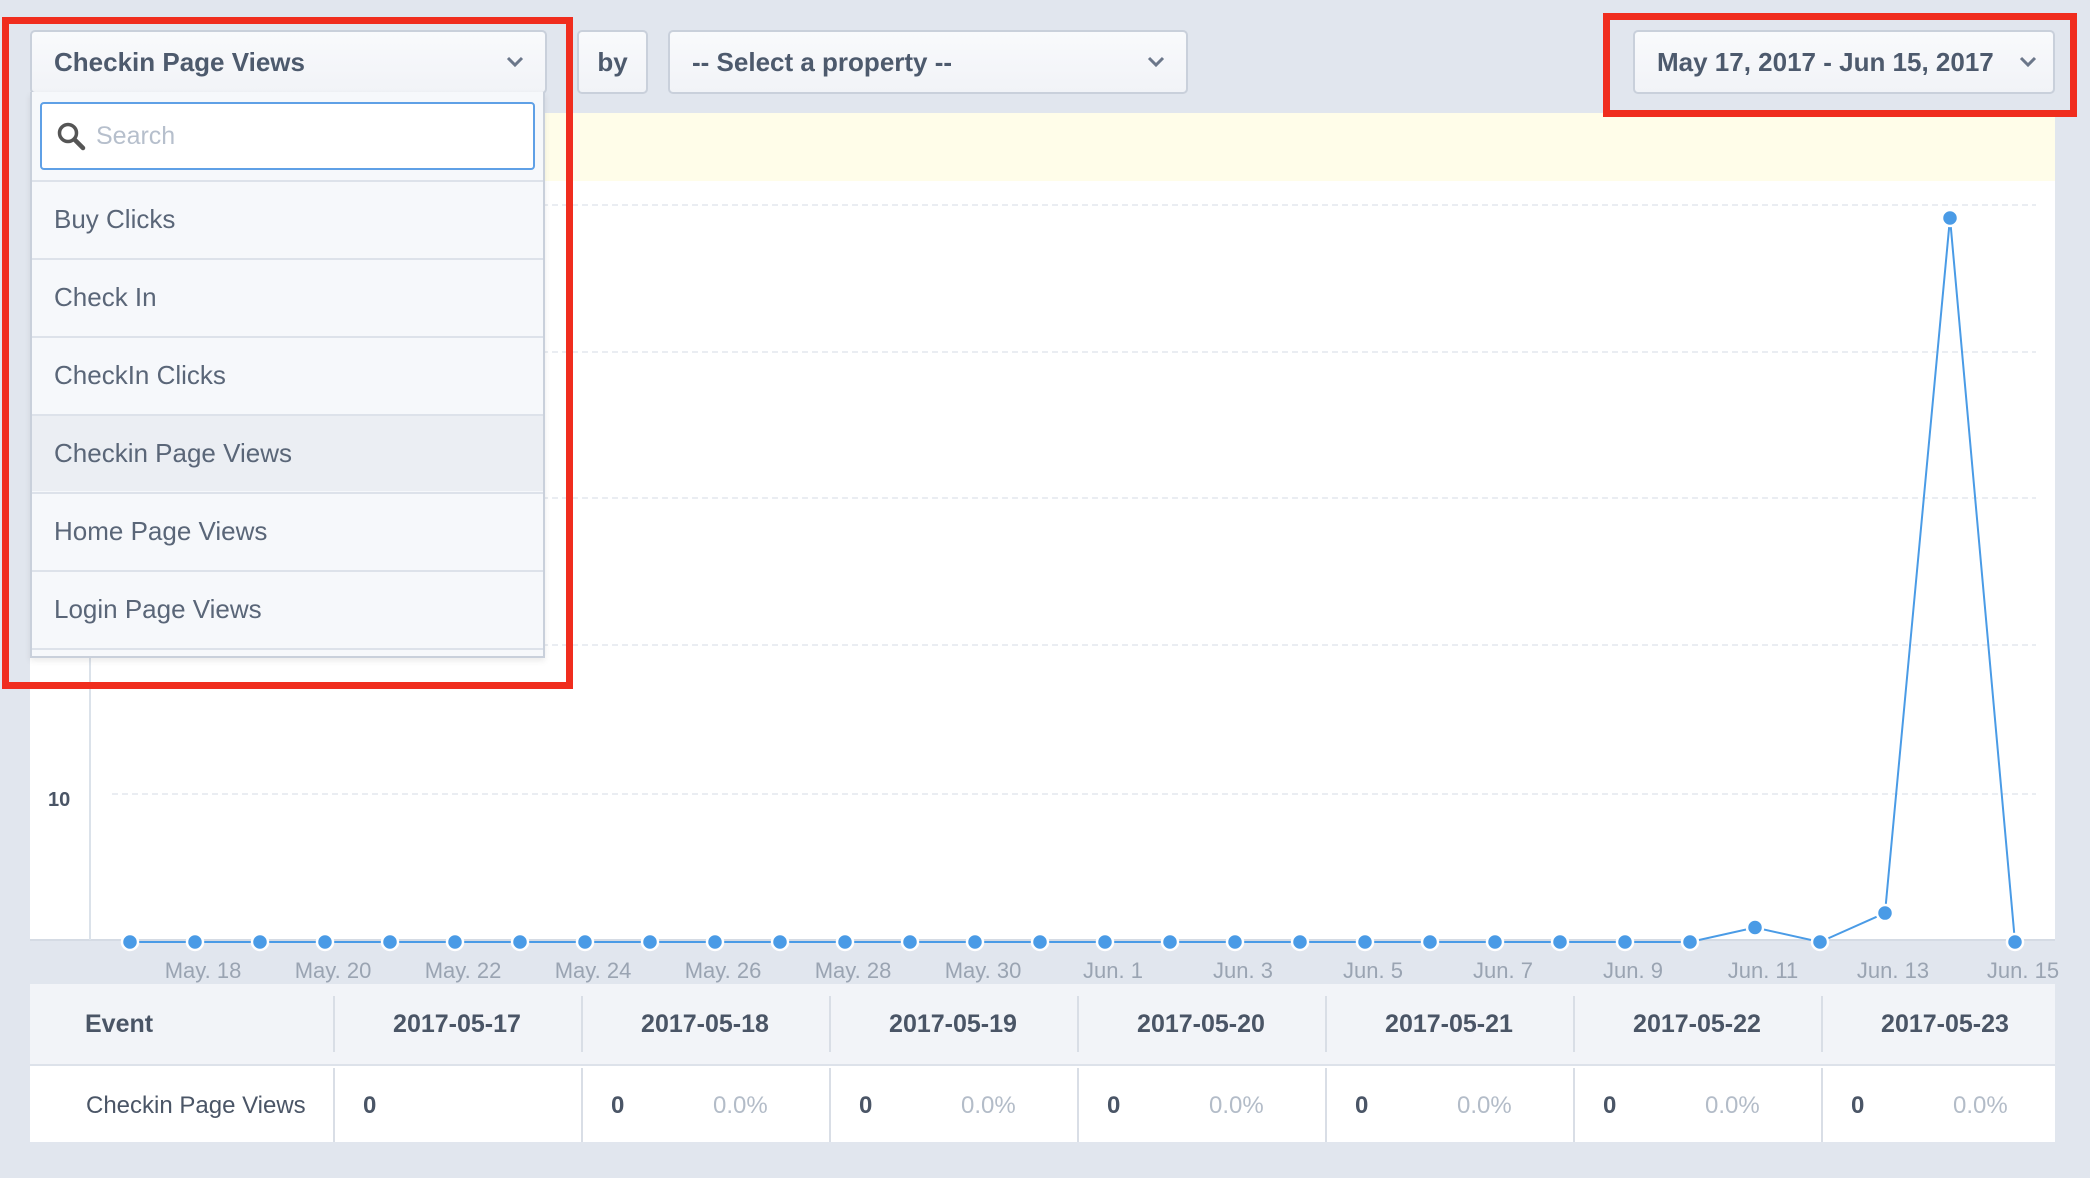  Describe the element at coordinates (1945, 1023) in the screenshot. I see `date-column-header: 2017-05-23` at that location.